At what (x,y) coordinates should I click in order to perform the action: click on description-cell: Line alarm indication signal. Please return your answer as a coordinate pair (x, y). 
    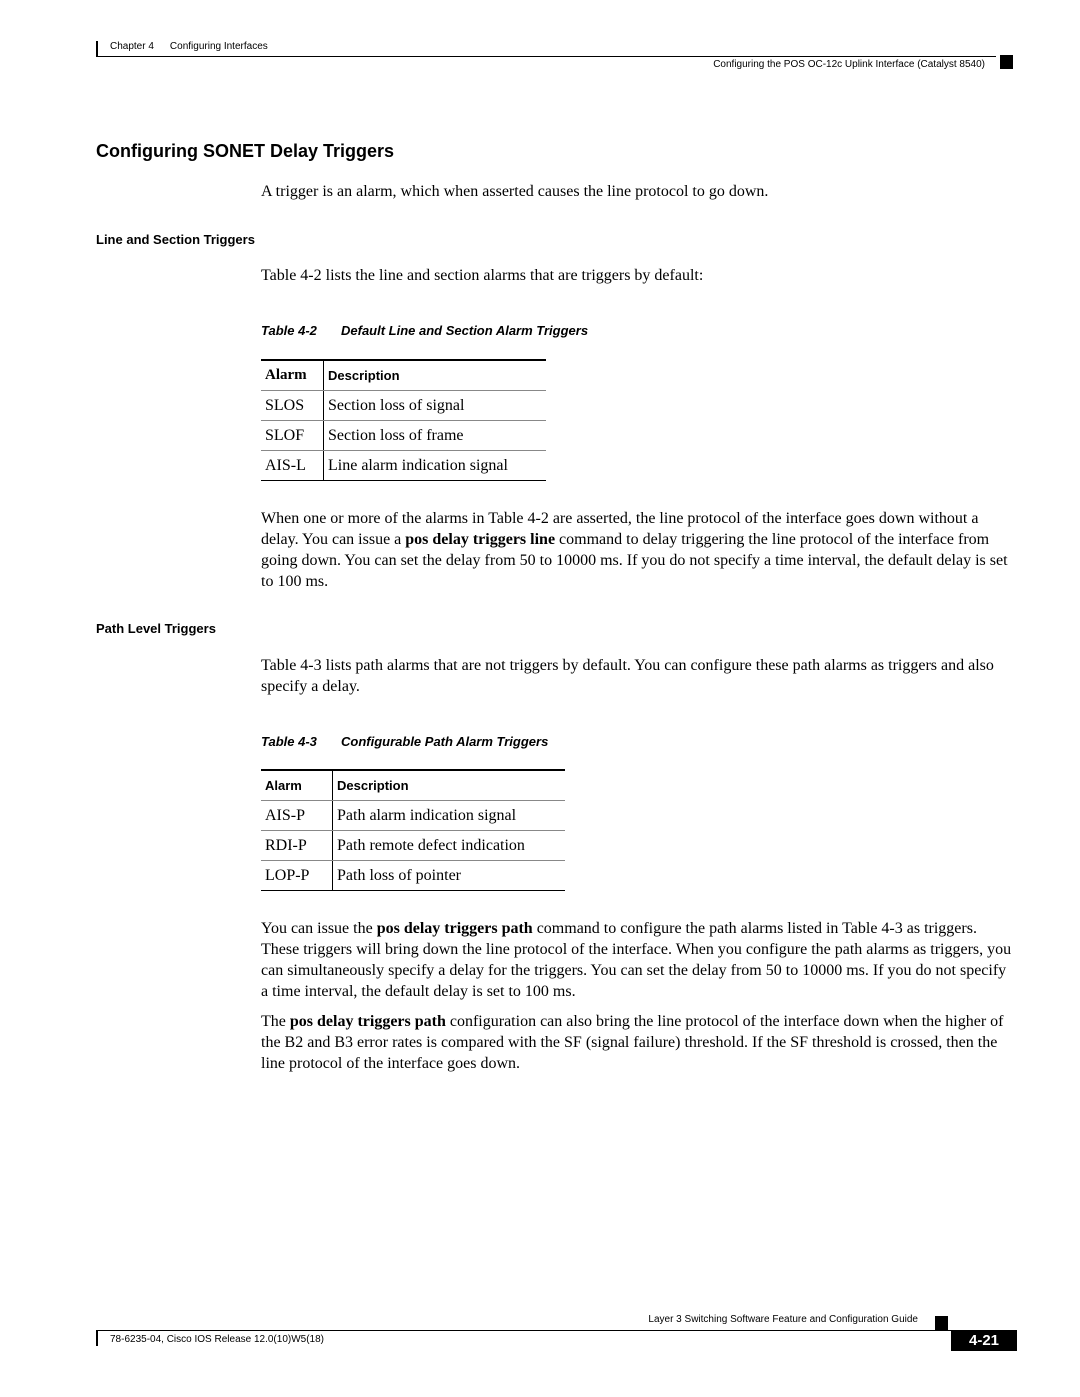
    Looking at the image, I should click on (434, 465).